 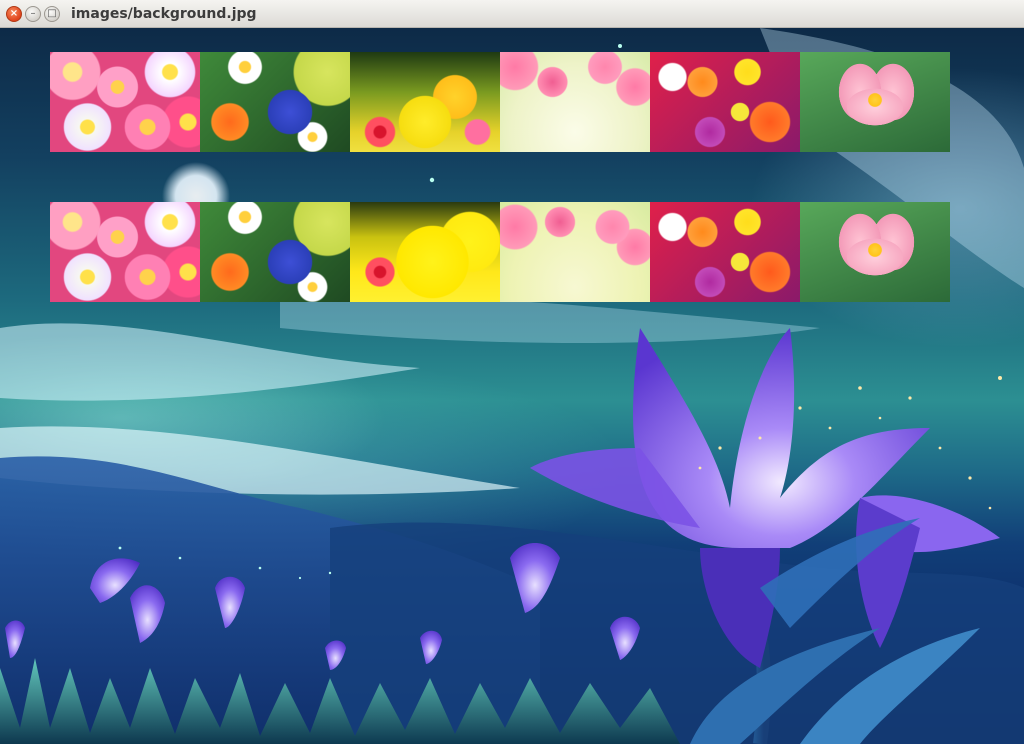 I want to click on maximize-icon: □, so click(x=52, y=13).